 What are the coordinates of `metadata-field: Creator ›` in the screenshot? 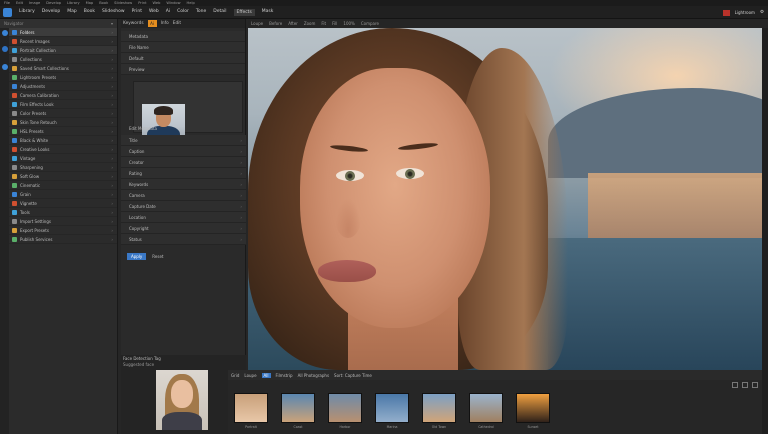 It's located at (183, 162).